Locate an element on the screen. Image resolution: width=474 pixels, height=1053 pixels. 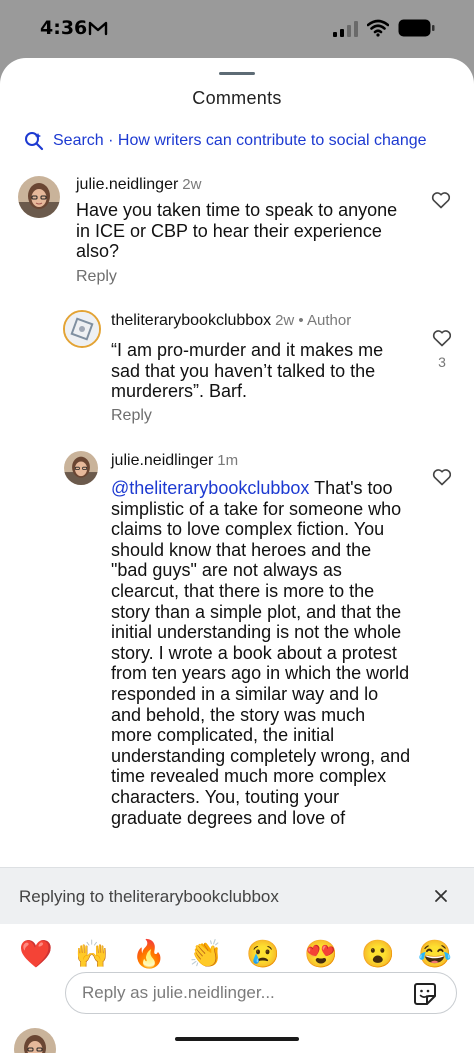
comment-meta: 1m is located at coordinates (228, 460).